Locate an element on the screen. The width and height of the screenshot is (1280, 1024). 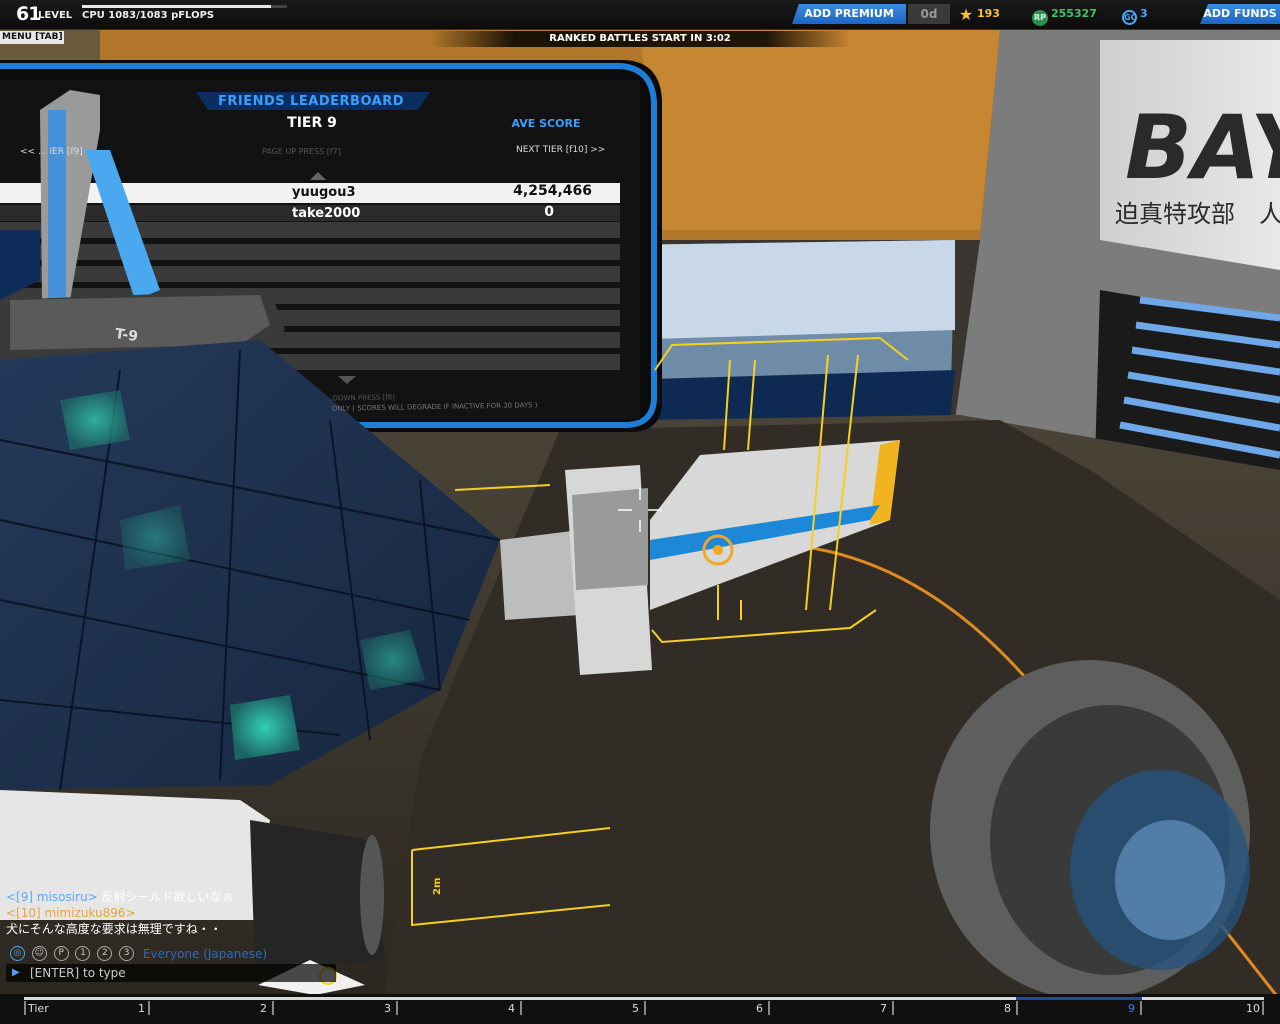
leaderboard-tier: TIER 9 is located at coordinates (312, 123).